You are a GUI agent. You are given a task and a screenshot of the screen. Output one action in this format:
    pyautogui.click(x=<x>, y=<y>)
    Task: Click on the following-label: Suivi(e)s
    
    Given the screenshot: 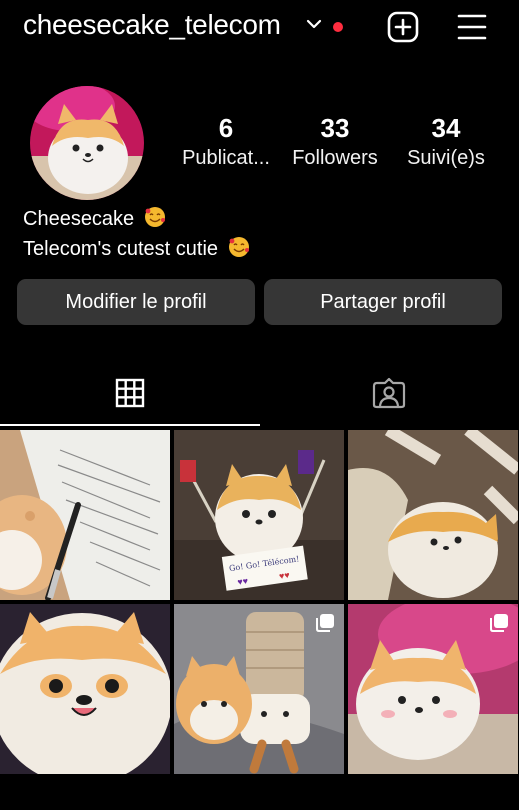 What is the action you would take?
    pyautogui.click(x=446, y=158)
    